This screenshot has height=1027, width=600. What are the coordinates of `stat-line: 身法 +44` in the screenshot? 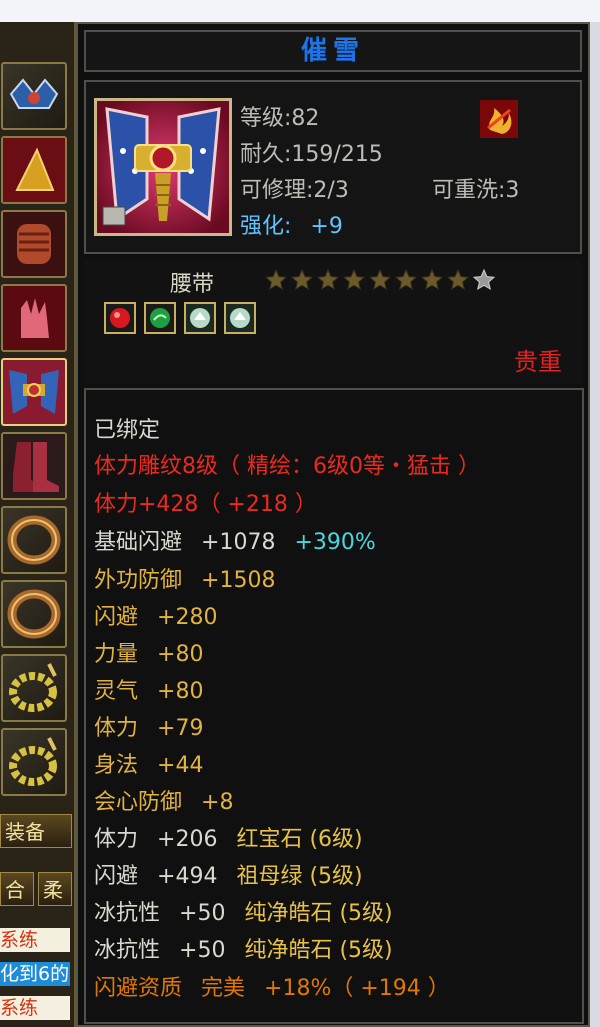 It's located at (148, 763).